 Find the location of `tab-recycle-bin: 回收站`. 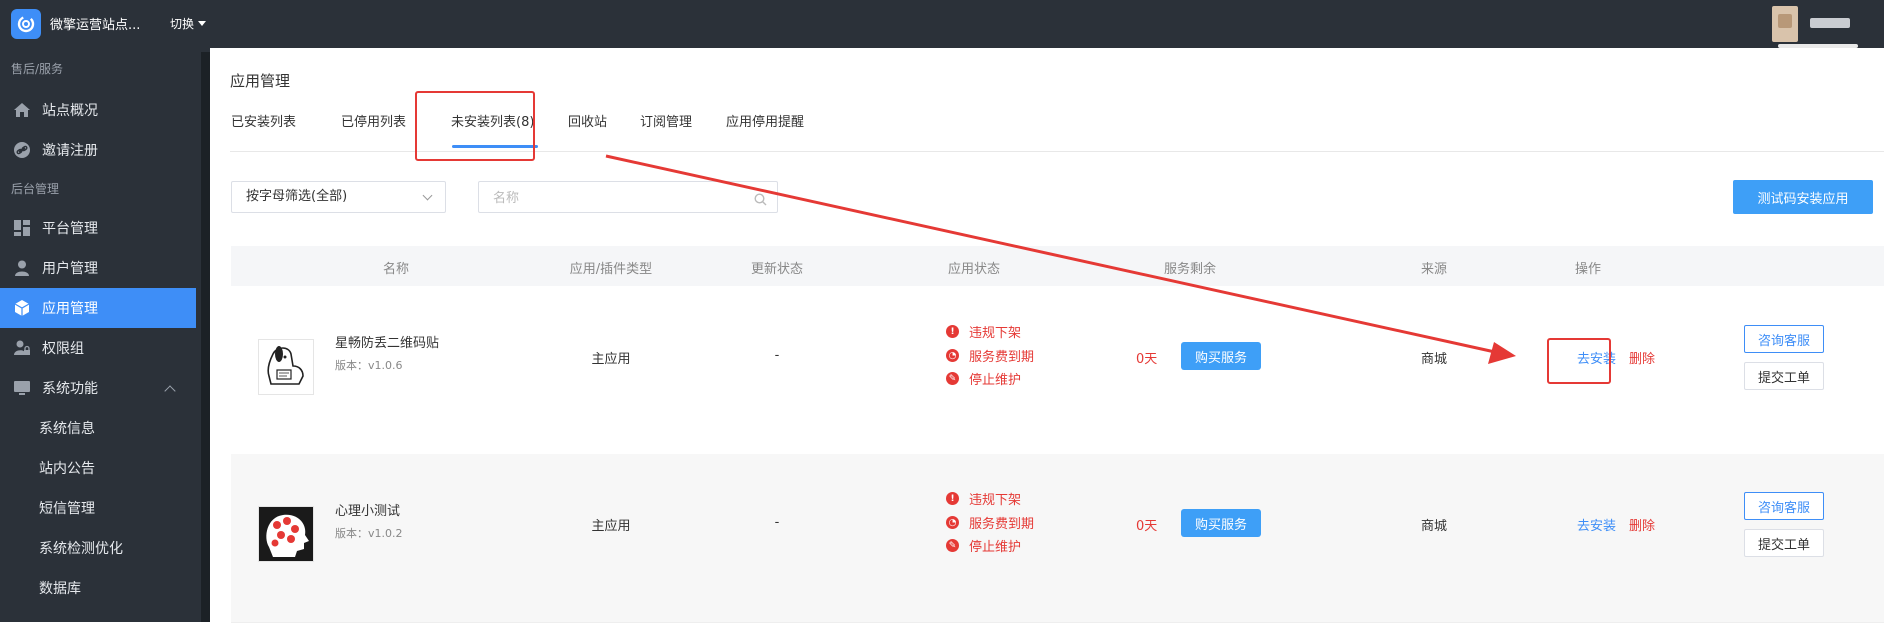

tab-recycle-bin: 回收站 is located at coordinates (587, 120).